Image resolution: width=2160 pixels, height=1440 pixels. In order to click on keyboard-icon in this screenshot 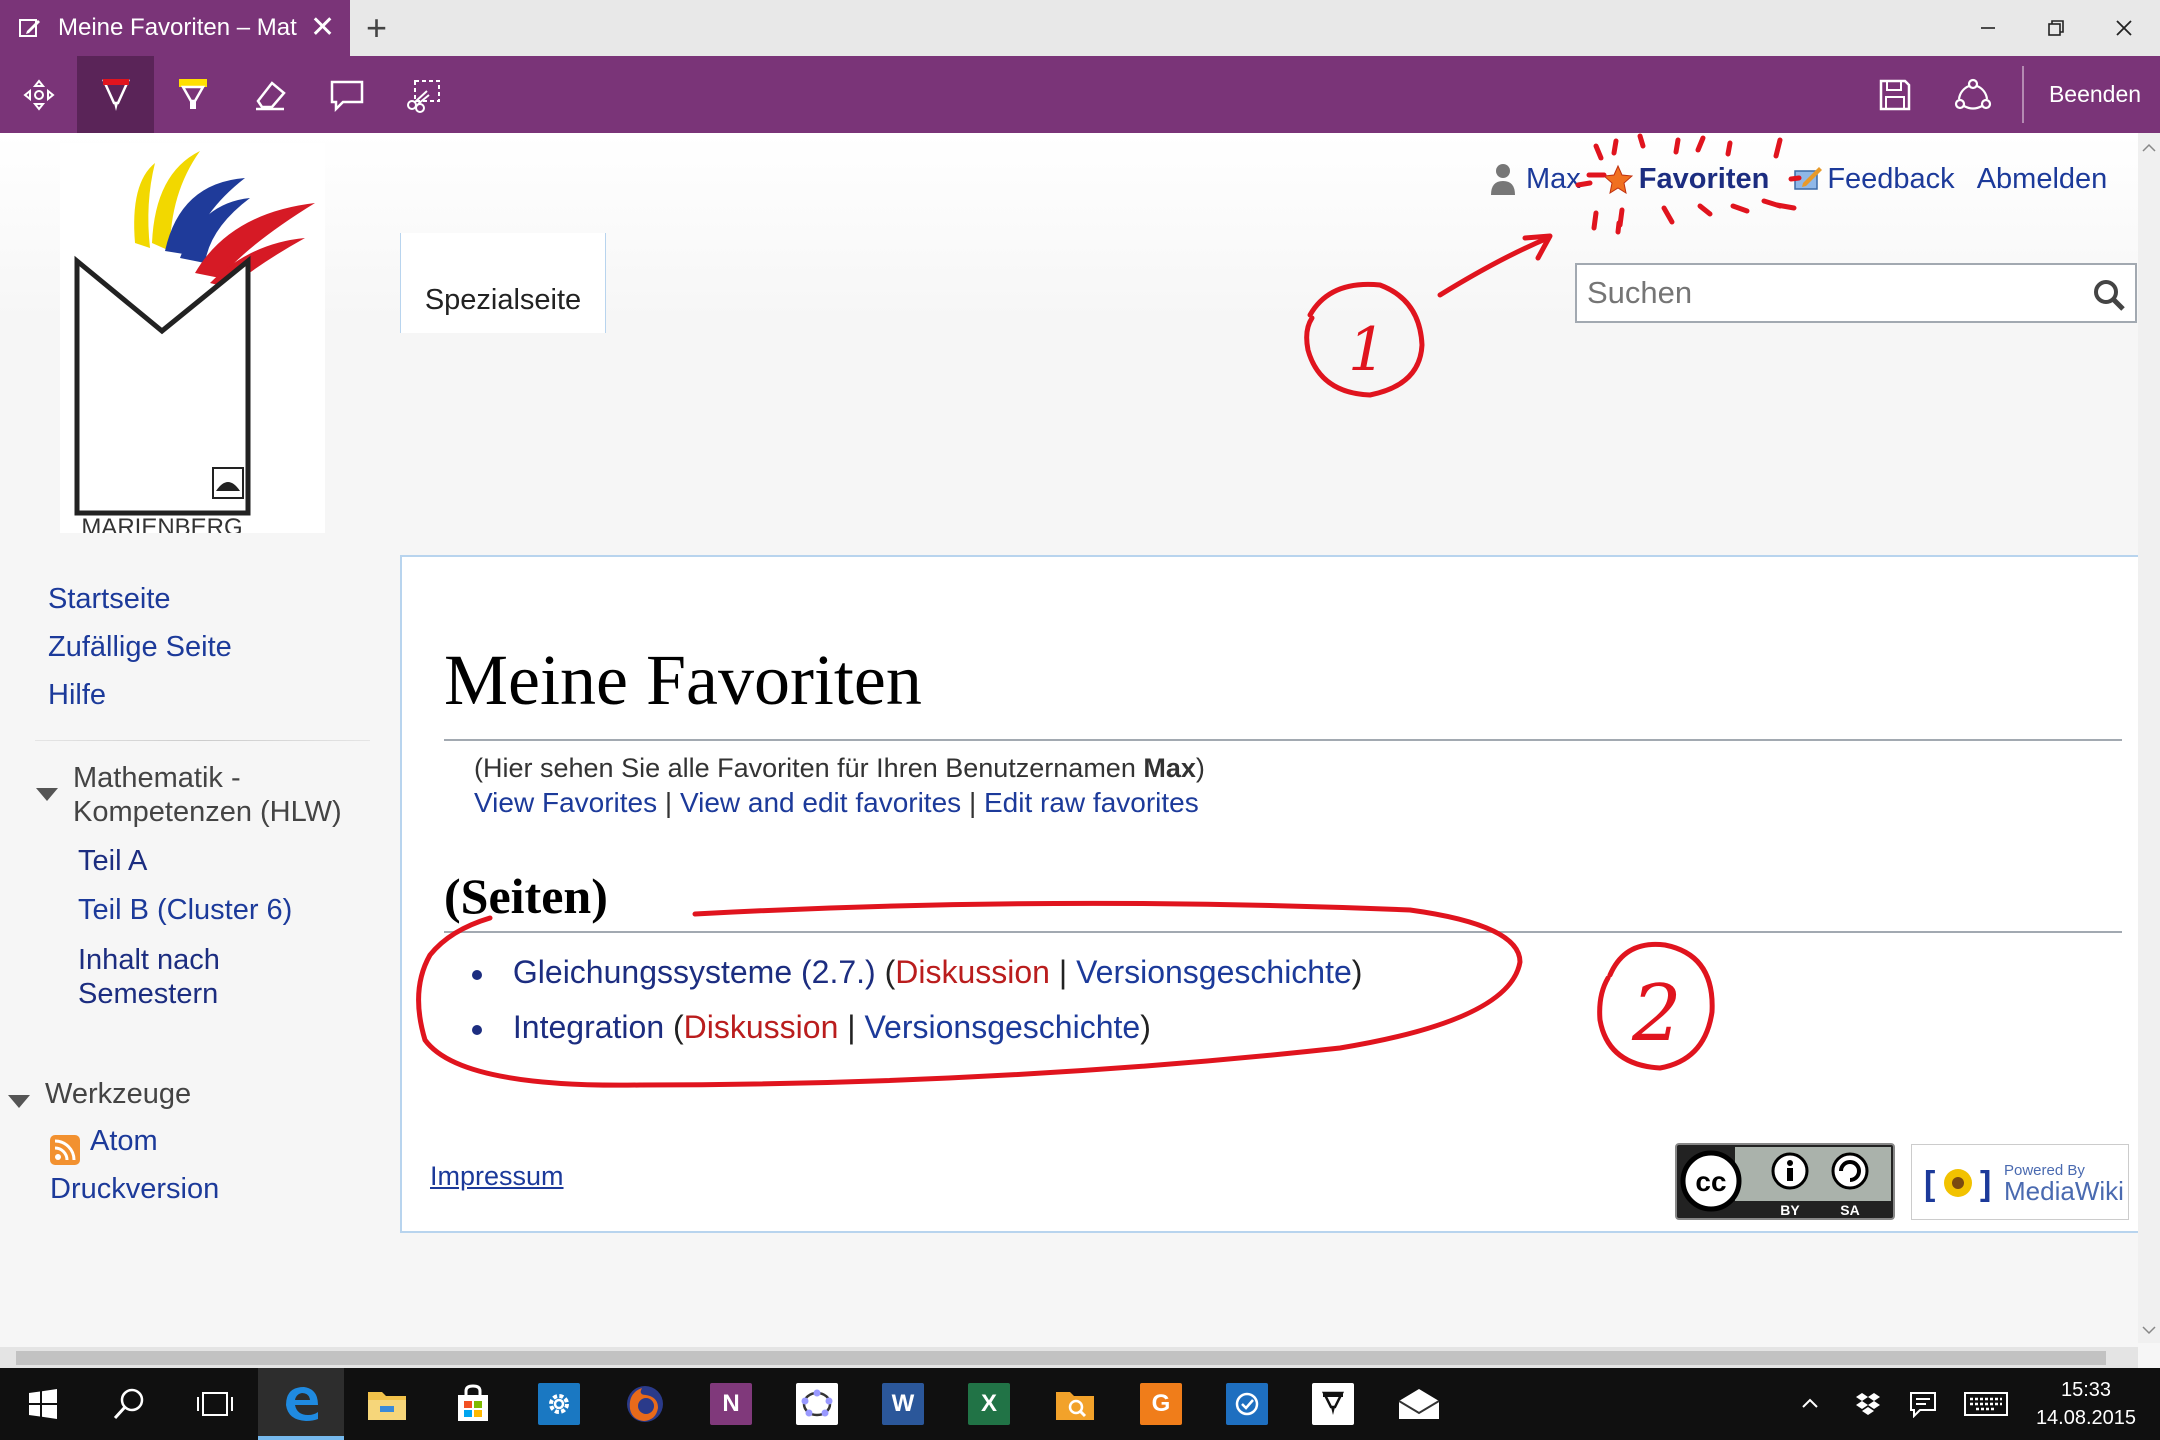, I will do `click(1986, 1404)`.